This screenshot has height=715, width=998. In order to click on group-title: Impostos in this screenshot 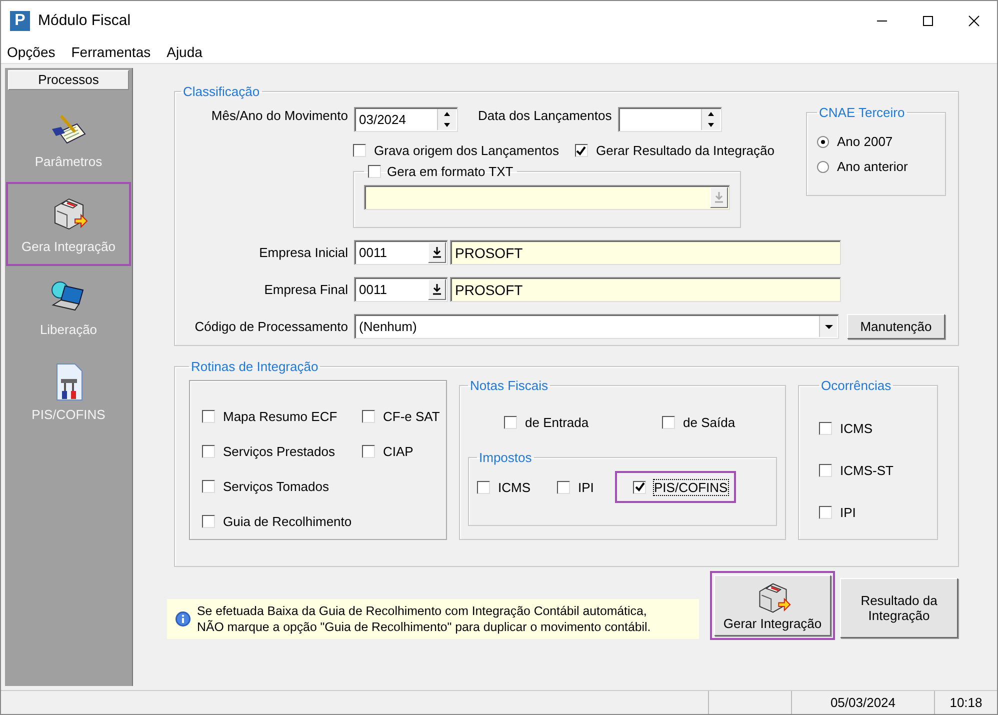, I will do `click(505, 457)`.